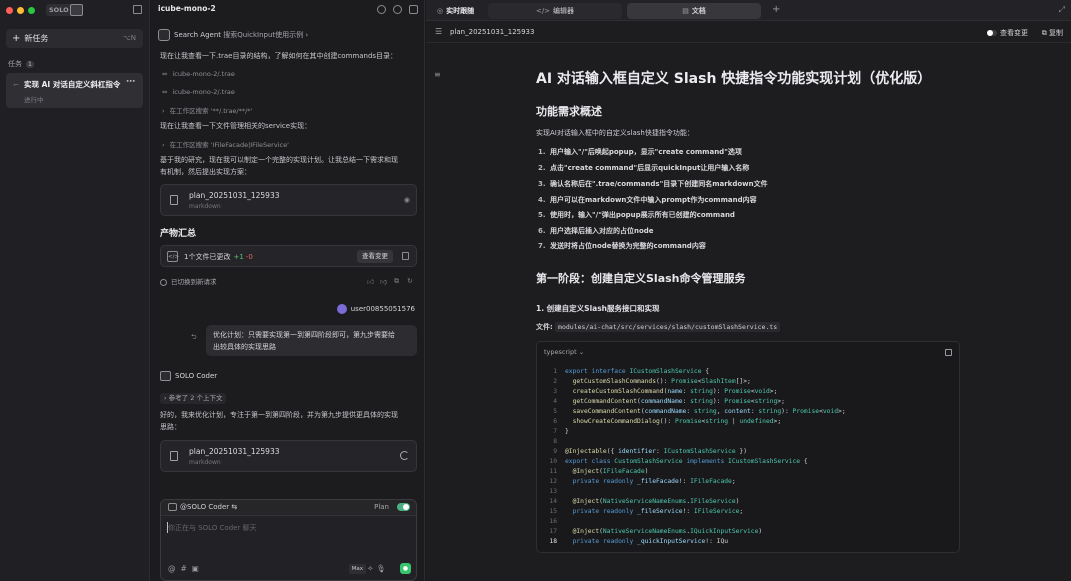 This screenshot has width=1071, height=581. I want to click on tool-step: › 在工作区搜索 'IFileFacade|IFileService', so click(225, 144).